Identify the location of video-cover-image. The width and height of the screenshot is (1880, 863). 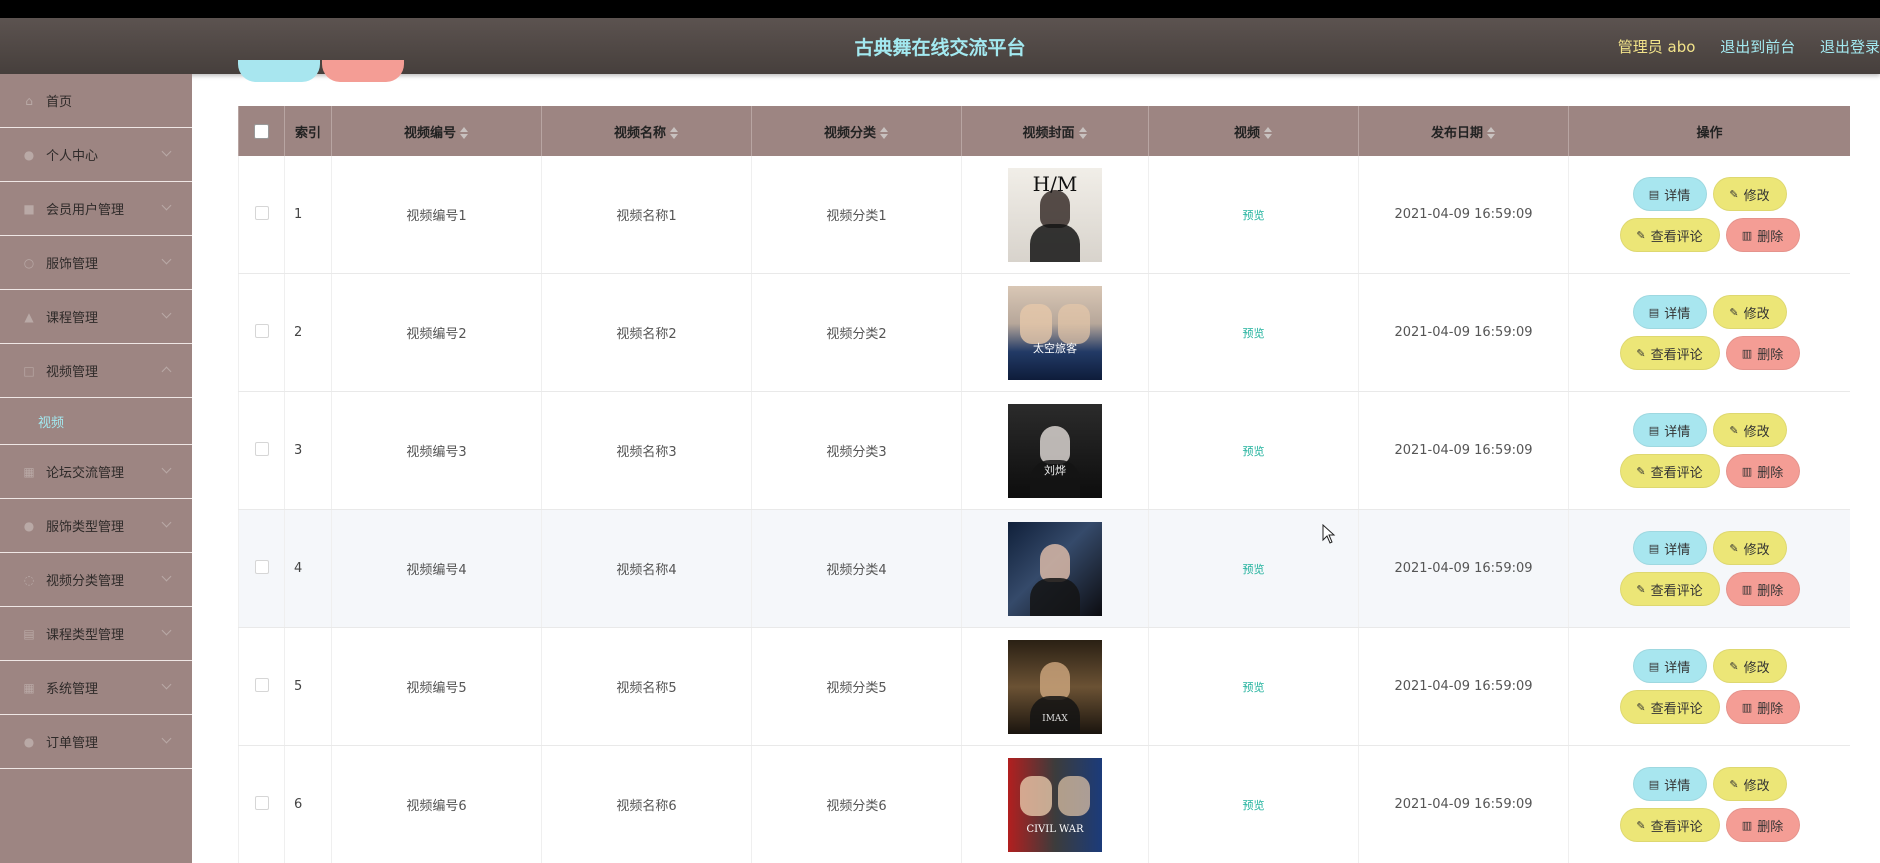
(1055, 568).